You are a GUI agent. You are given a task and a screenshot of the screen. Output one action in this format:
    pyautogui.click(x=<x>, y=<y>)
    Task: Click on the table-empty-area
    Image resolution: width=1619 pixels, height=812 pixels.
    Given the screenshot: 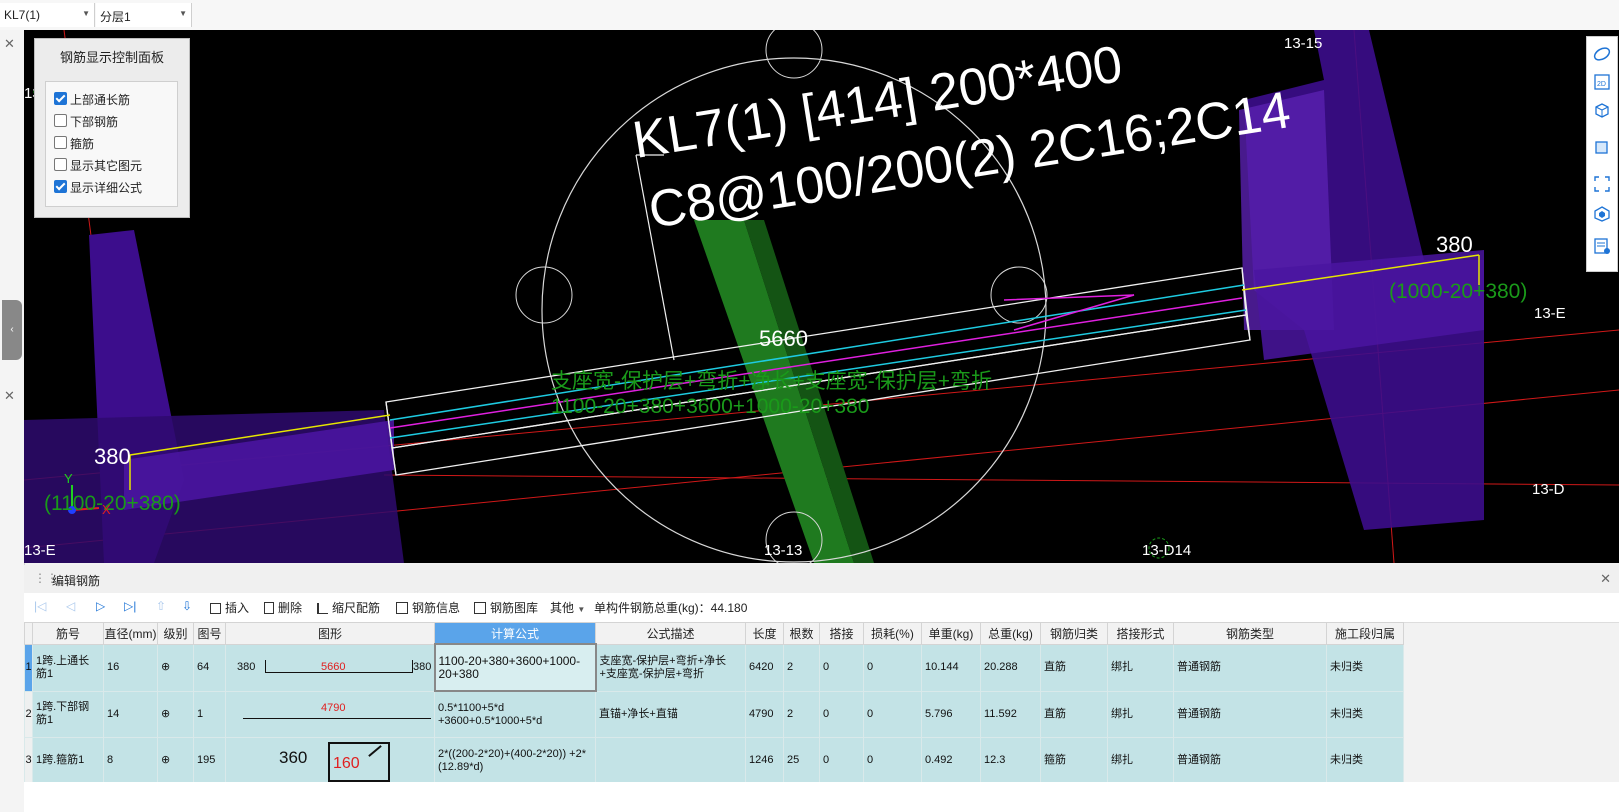 What is the action you would take?
    pyautogui.click(x=821, y=797)
    